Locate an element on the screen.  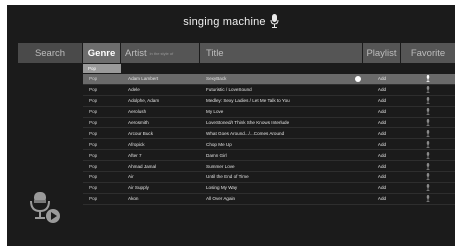
tab-search-label: Search is located at coordinates (50, 53).